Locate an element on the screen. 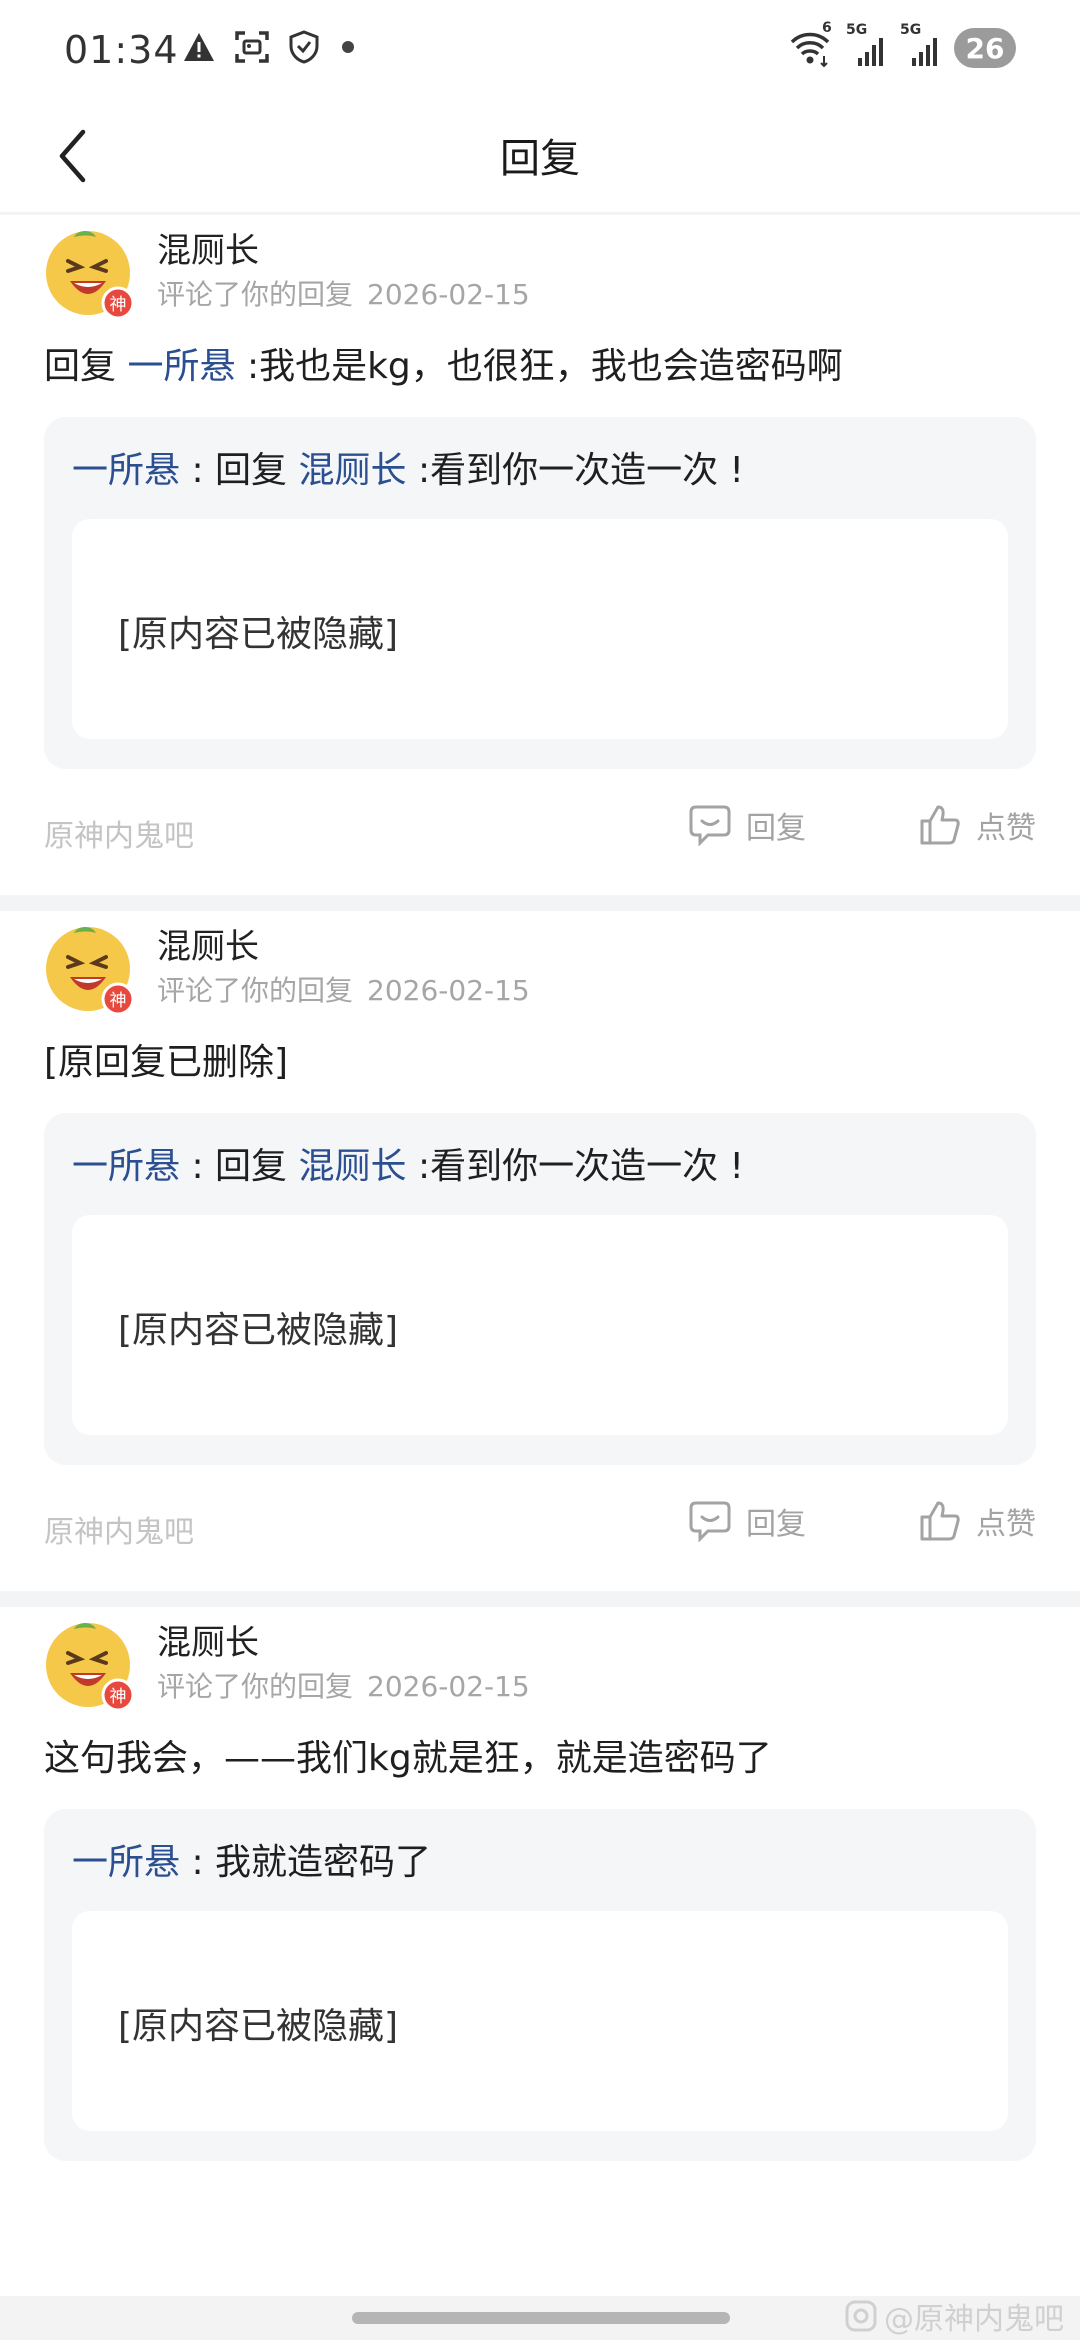 This screenshot has width=1080, height=2340. status-icons-right: 6 5G 5G 26 is located at coordinates (902, 44).